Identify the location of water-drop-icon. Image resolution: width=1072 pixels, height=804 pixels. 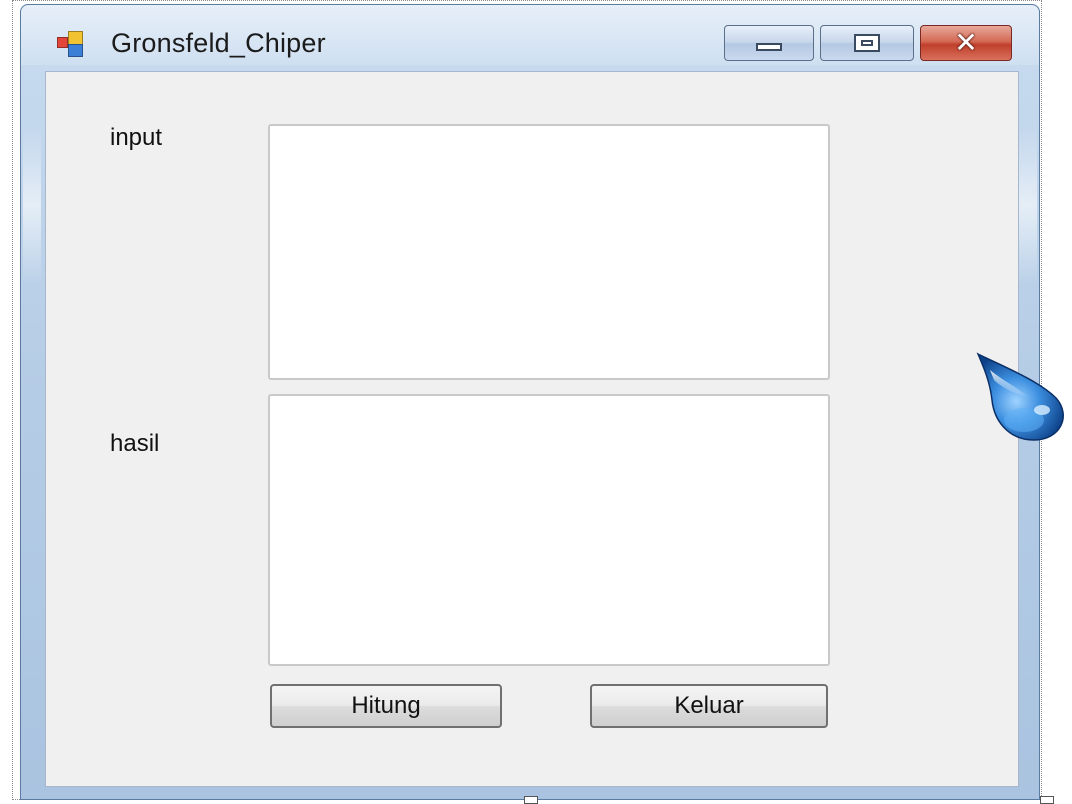
(1020, 396).